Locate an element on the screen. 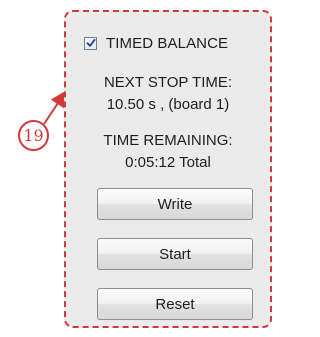 The width and height of the screenshot is (320, 337). checkmark-icon is located at coordinates (90, 42).